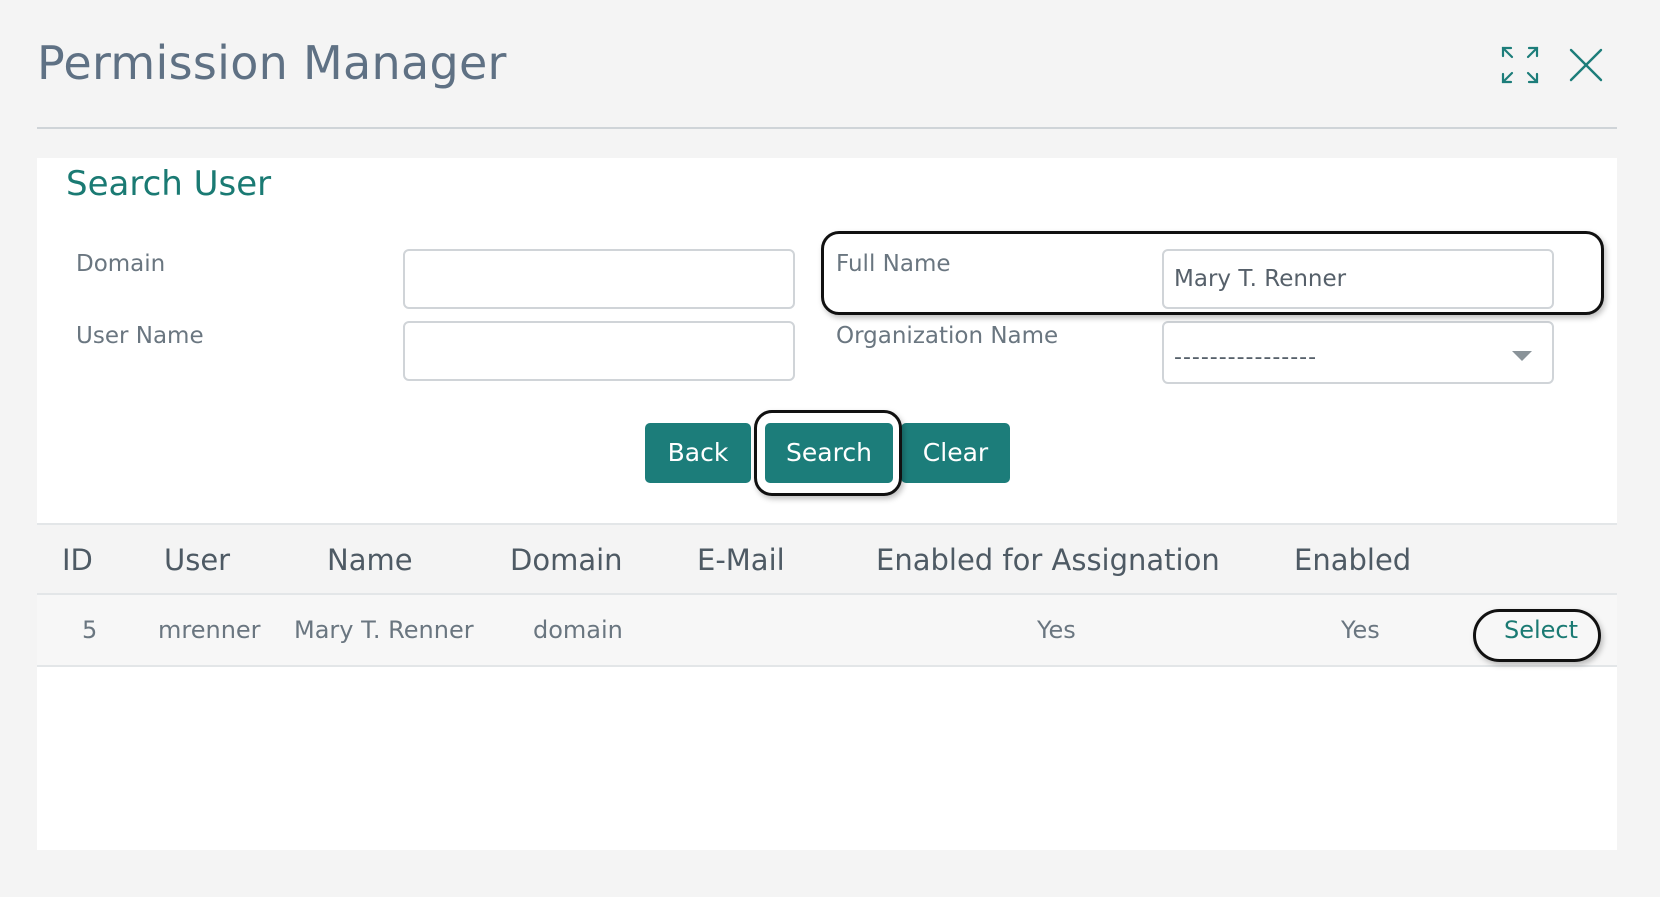 The width and height of the screenshot is (1660, 897). Describe the element at coordinates (1358, 279) in the screenshot. I see `full-name-input` at that location.